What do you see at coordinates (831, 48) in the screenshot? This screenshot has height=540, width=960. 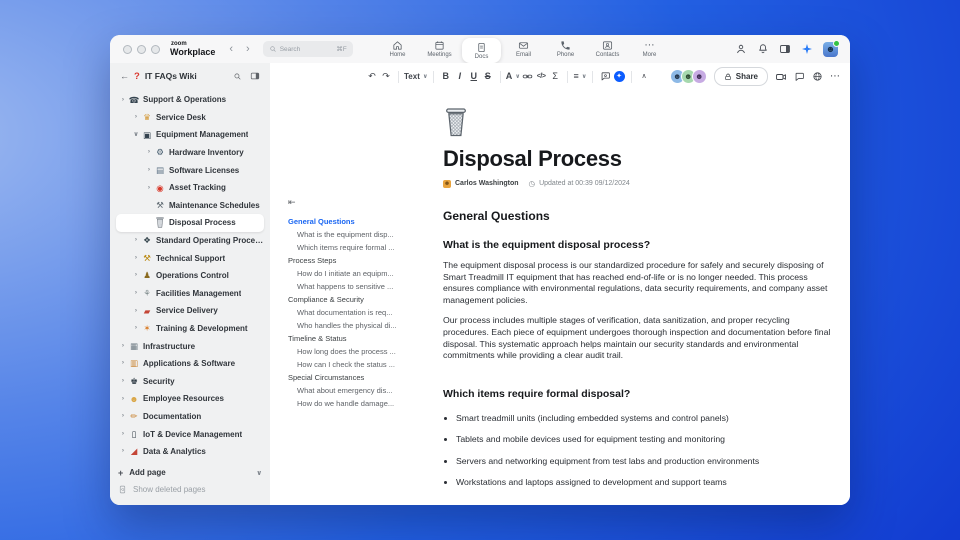 I see `user-avatar: ☻` at bounding box center [831, 48].